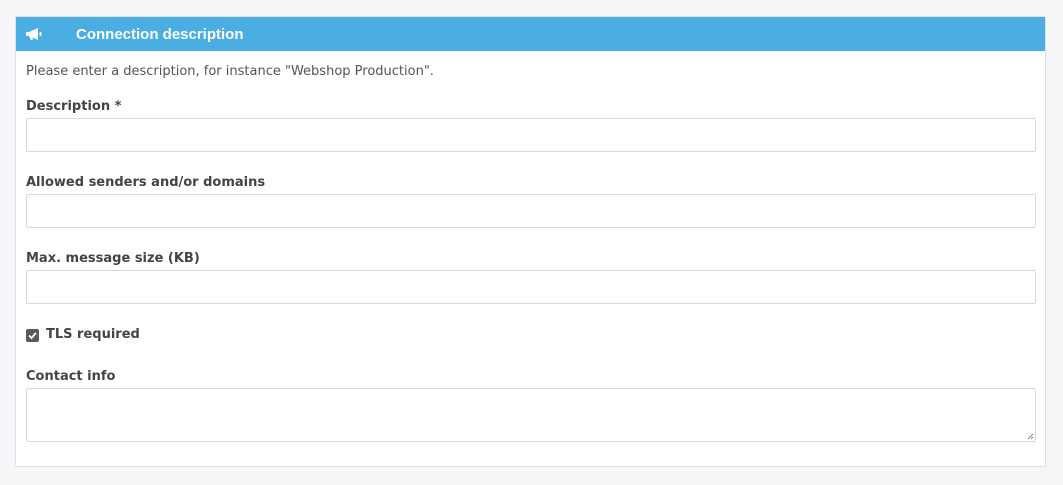  Describe the element at coordinates (74, 106) in the screenshot. I see `description-label: Description *` at that location.